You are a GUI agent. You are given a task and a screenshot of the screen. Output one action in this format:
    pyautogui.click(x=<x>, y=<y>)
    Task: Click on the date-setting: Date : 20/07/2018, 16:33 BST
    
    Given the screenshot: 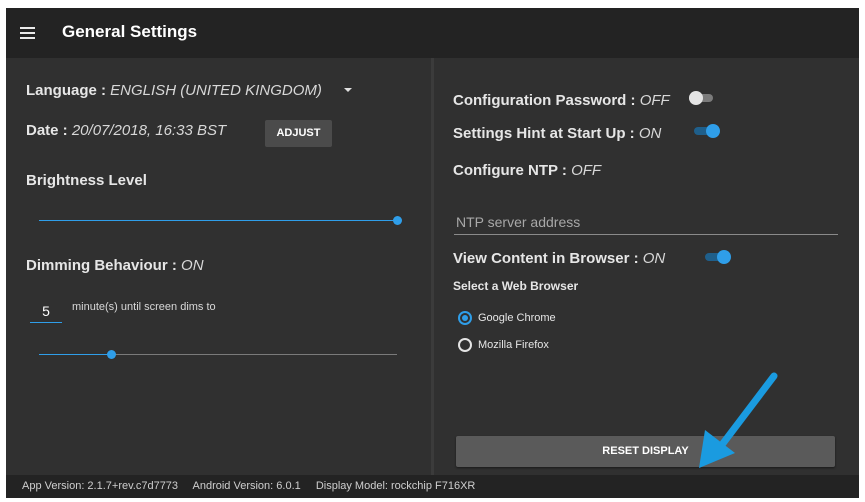 What is the action you would take?
    pyautogui.click(x=126, y=130)
    